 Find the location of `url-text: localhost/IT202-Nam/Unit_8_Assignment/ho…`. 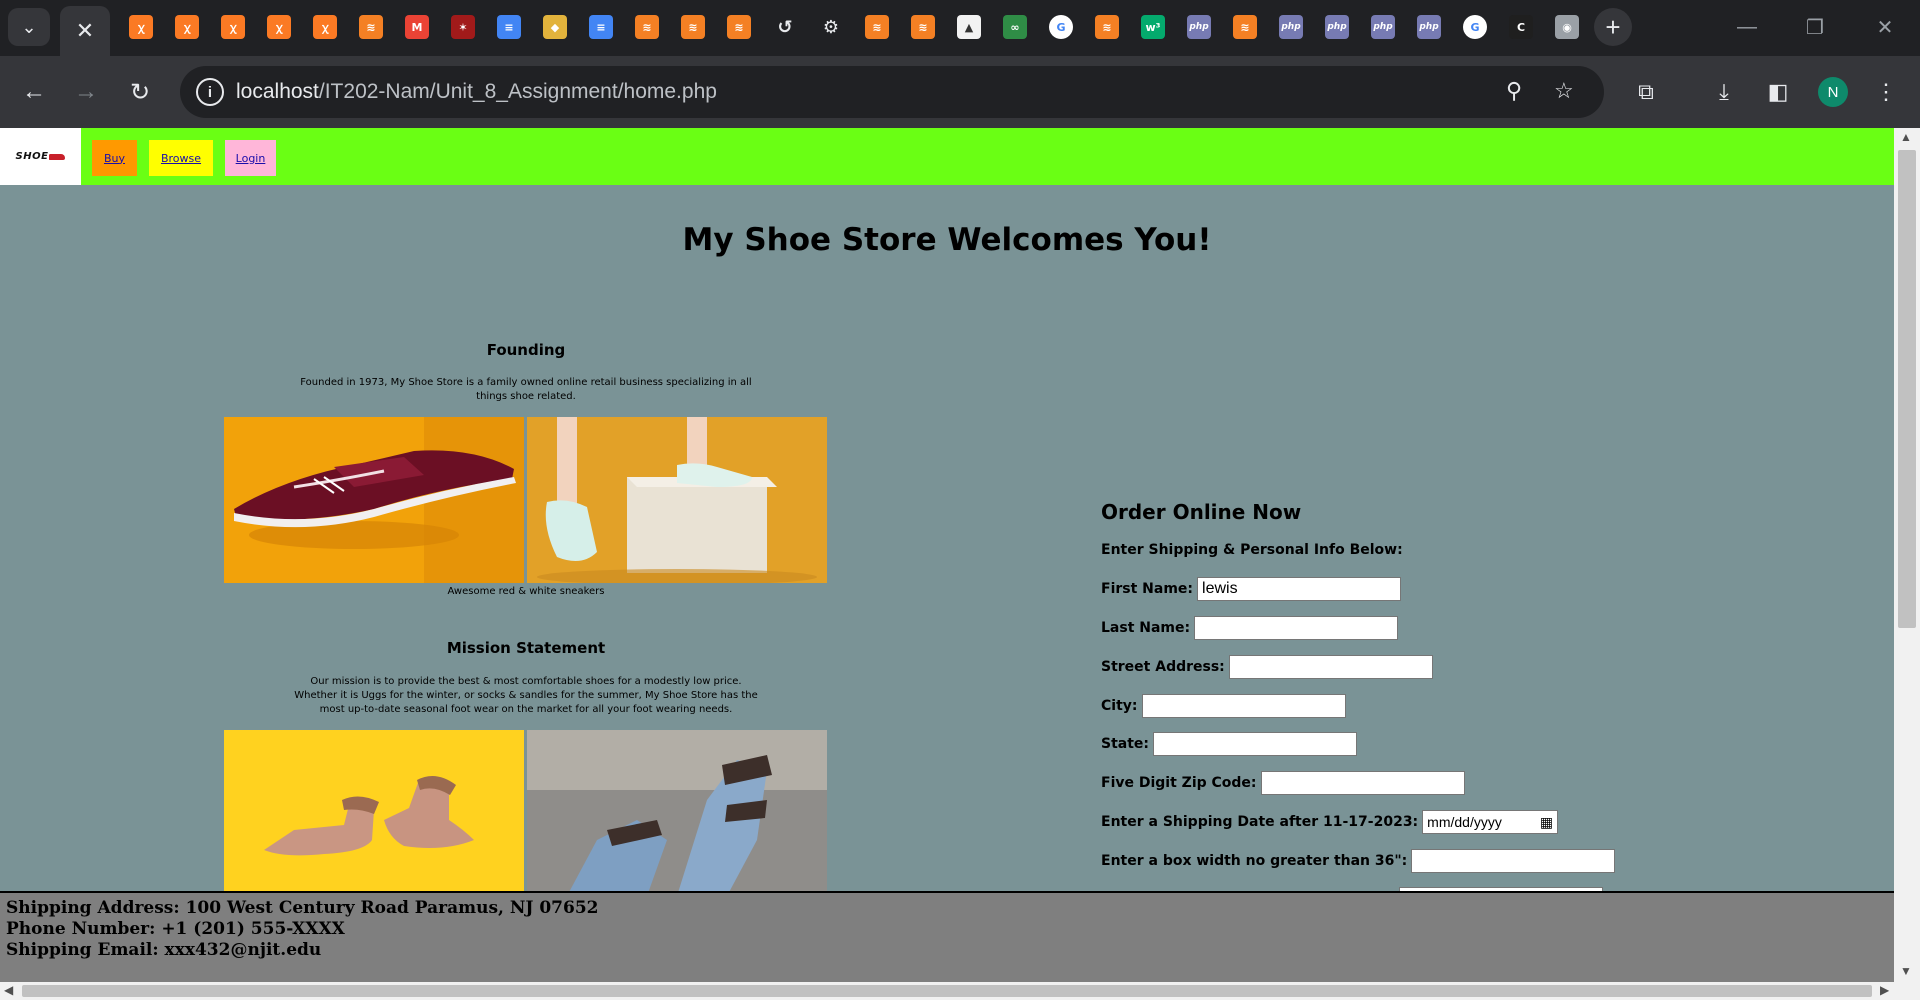

url-text: localhost/IT202-Nam/Unit_8_Assignment/ho… is located at coordinates (476, 92).